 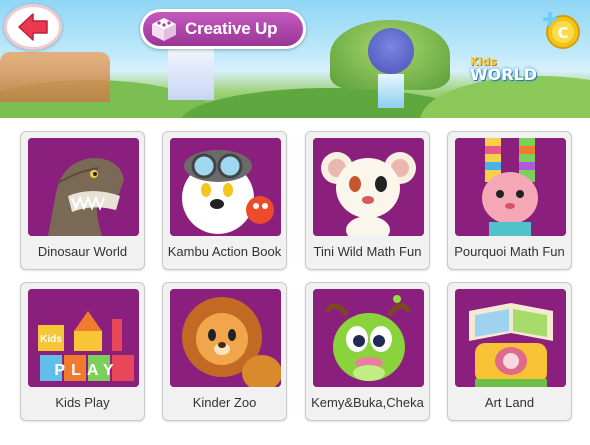 I want to click on app-card-tini-wild-math-fun: Tini Wild Math Fun, so click(x=367, y=200).